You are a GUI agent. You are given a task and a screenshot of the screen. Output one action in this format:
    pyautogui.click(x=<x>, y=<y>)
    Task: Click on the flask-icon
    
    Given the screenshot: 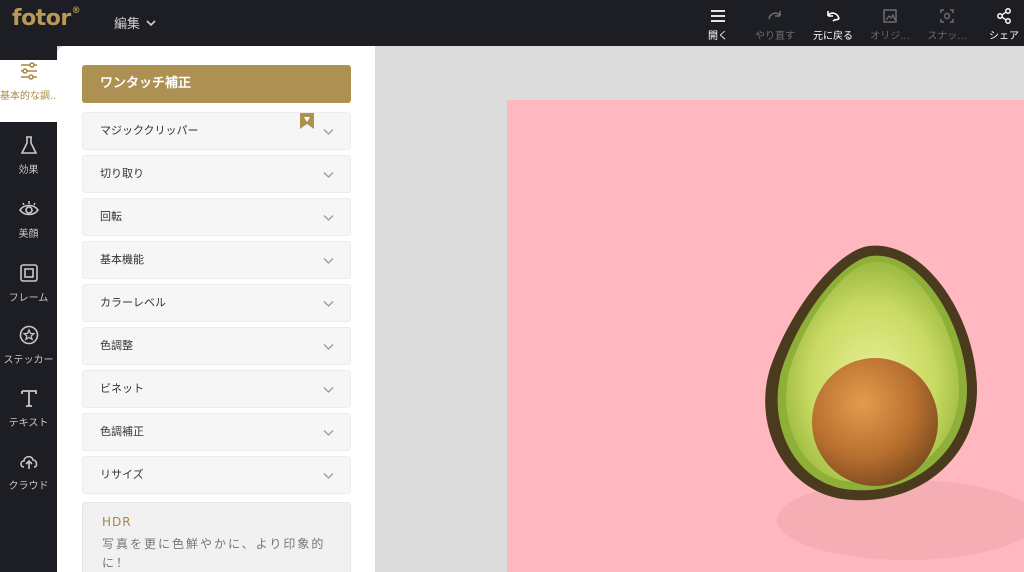 What is the action you would take?
    pyautogui.click(x=28, y=145)
    